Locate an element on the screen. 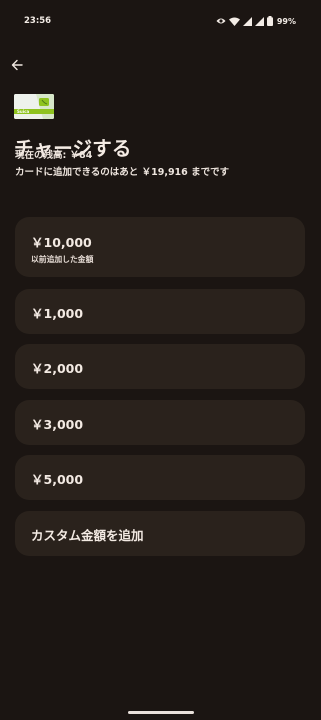 This screenshot has height=720, width=321. suica-logo-text: Suica is located at coordinates (23, 111).